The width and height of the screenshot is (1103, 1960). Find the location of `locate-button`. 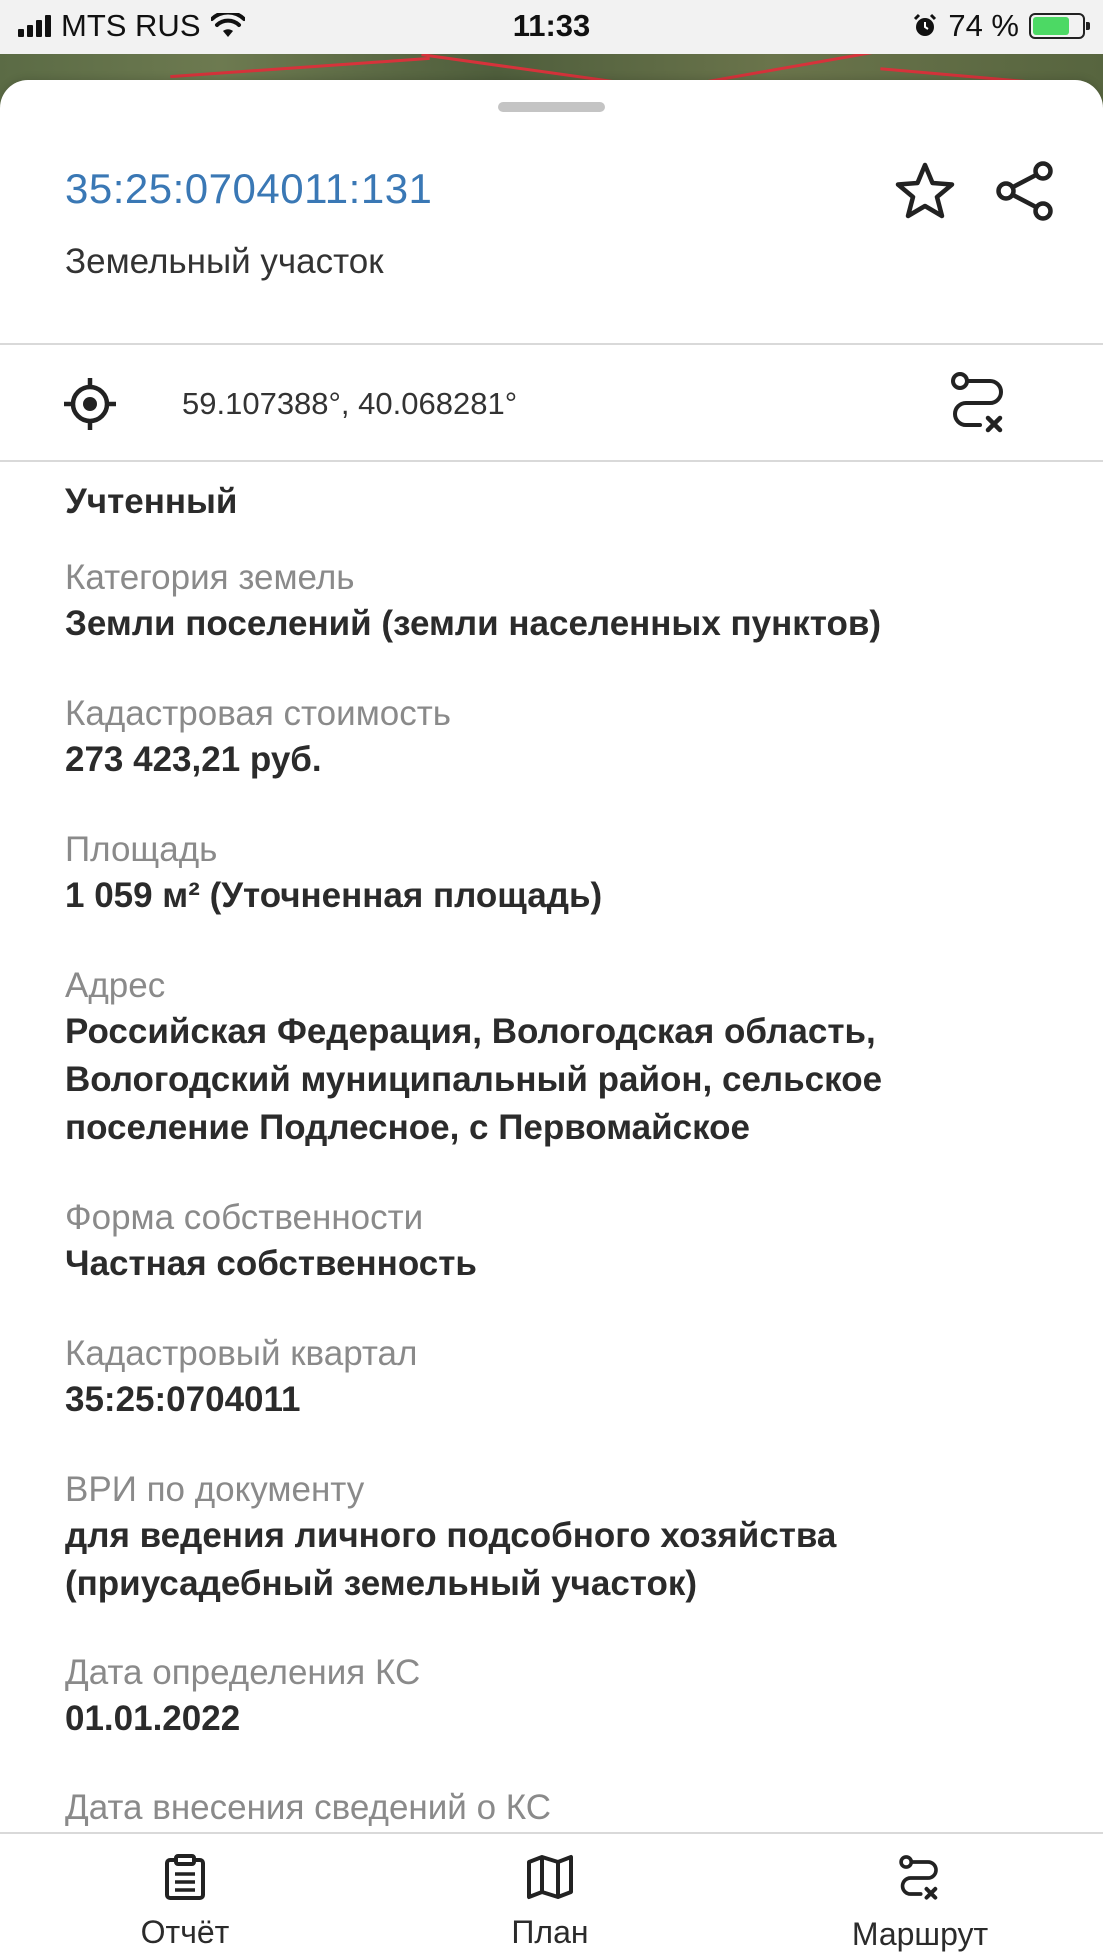

locate-button is located at coordinates (90, 404).